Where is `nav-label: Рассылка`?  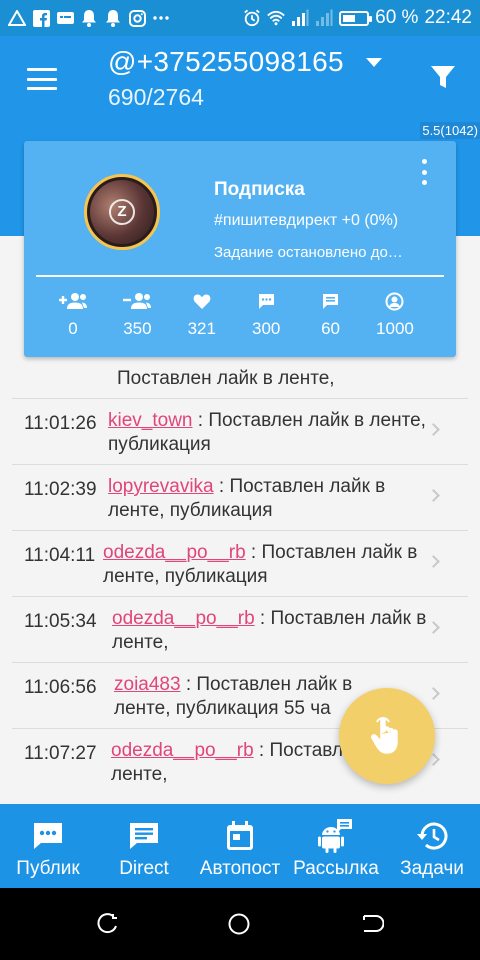 nav-label: Рассылка is located at coordinates (336, 868).